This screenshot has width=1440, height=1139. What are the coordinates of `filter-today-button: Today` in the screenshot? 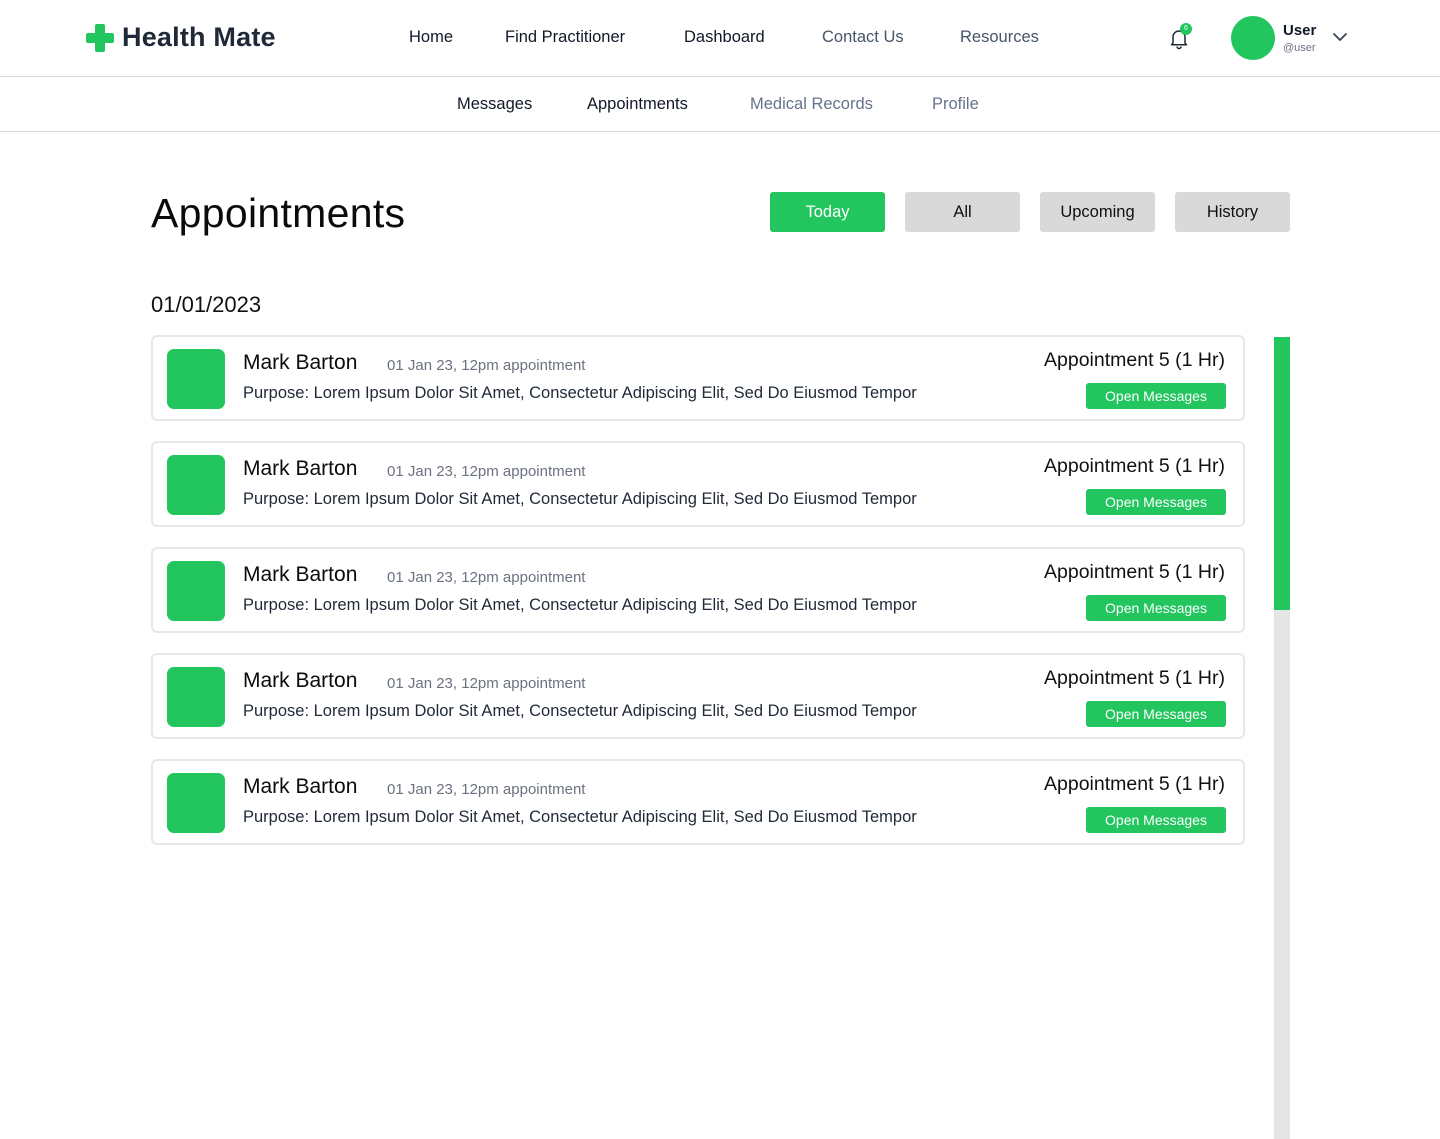 It's located at (827, 212).